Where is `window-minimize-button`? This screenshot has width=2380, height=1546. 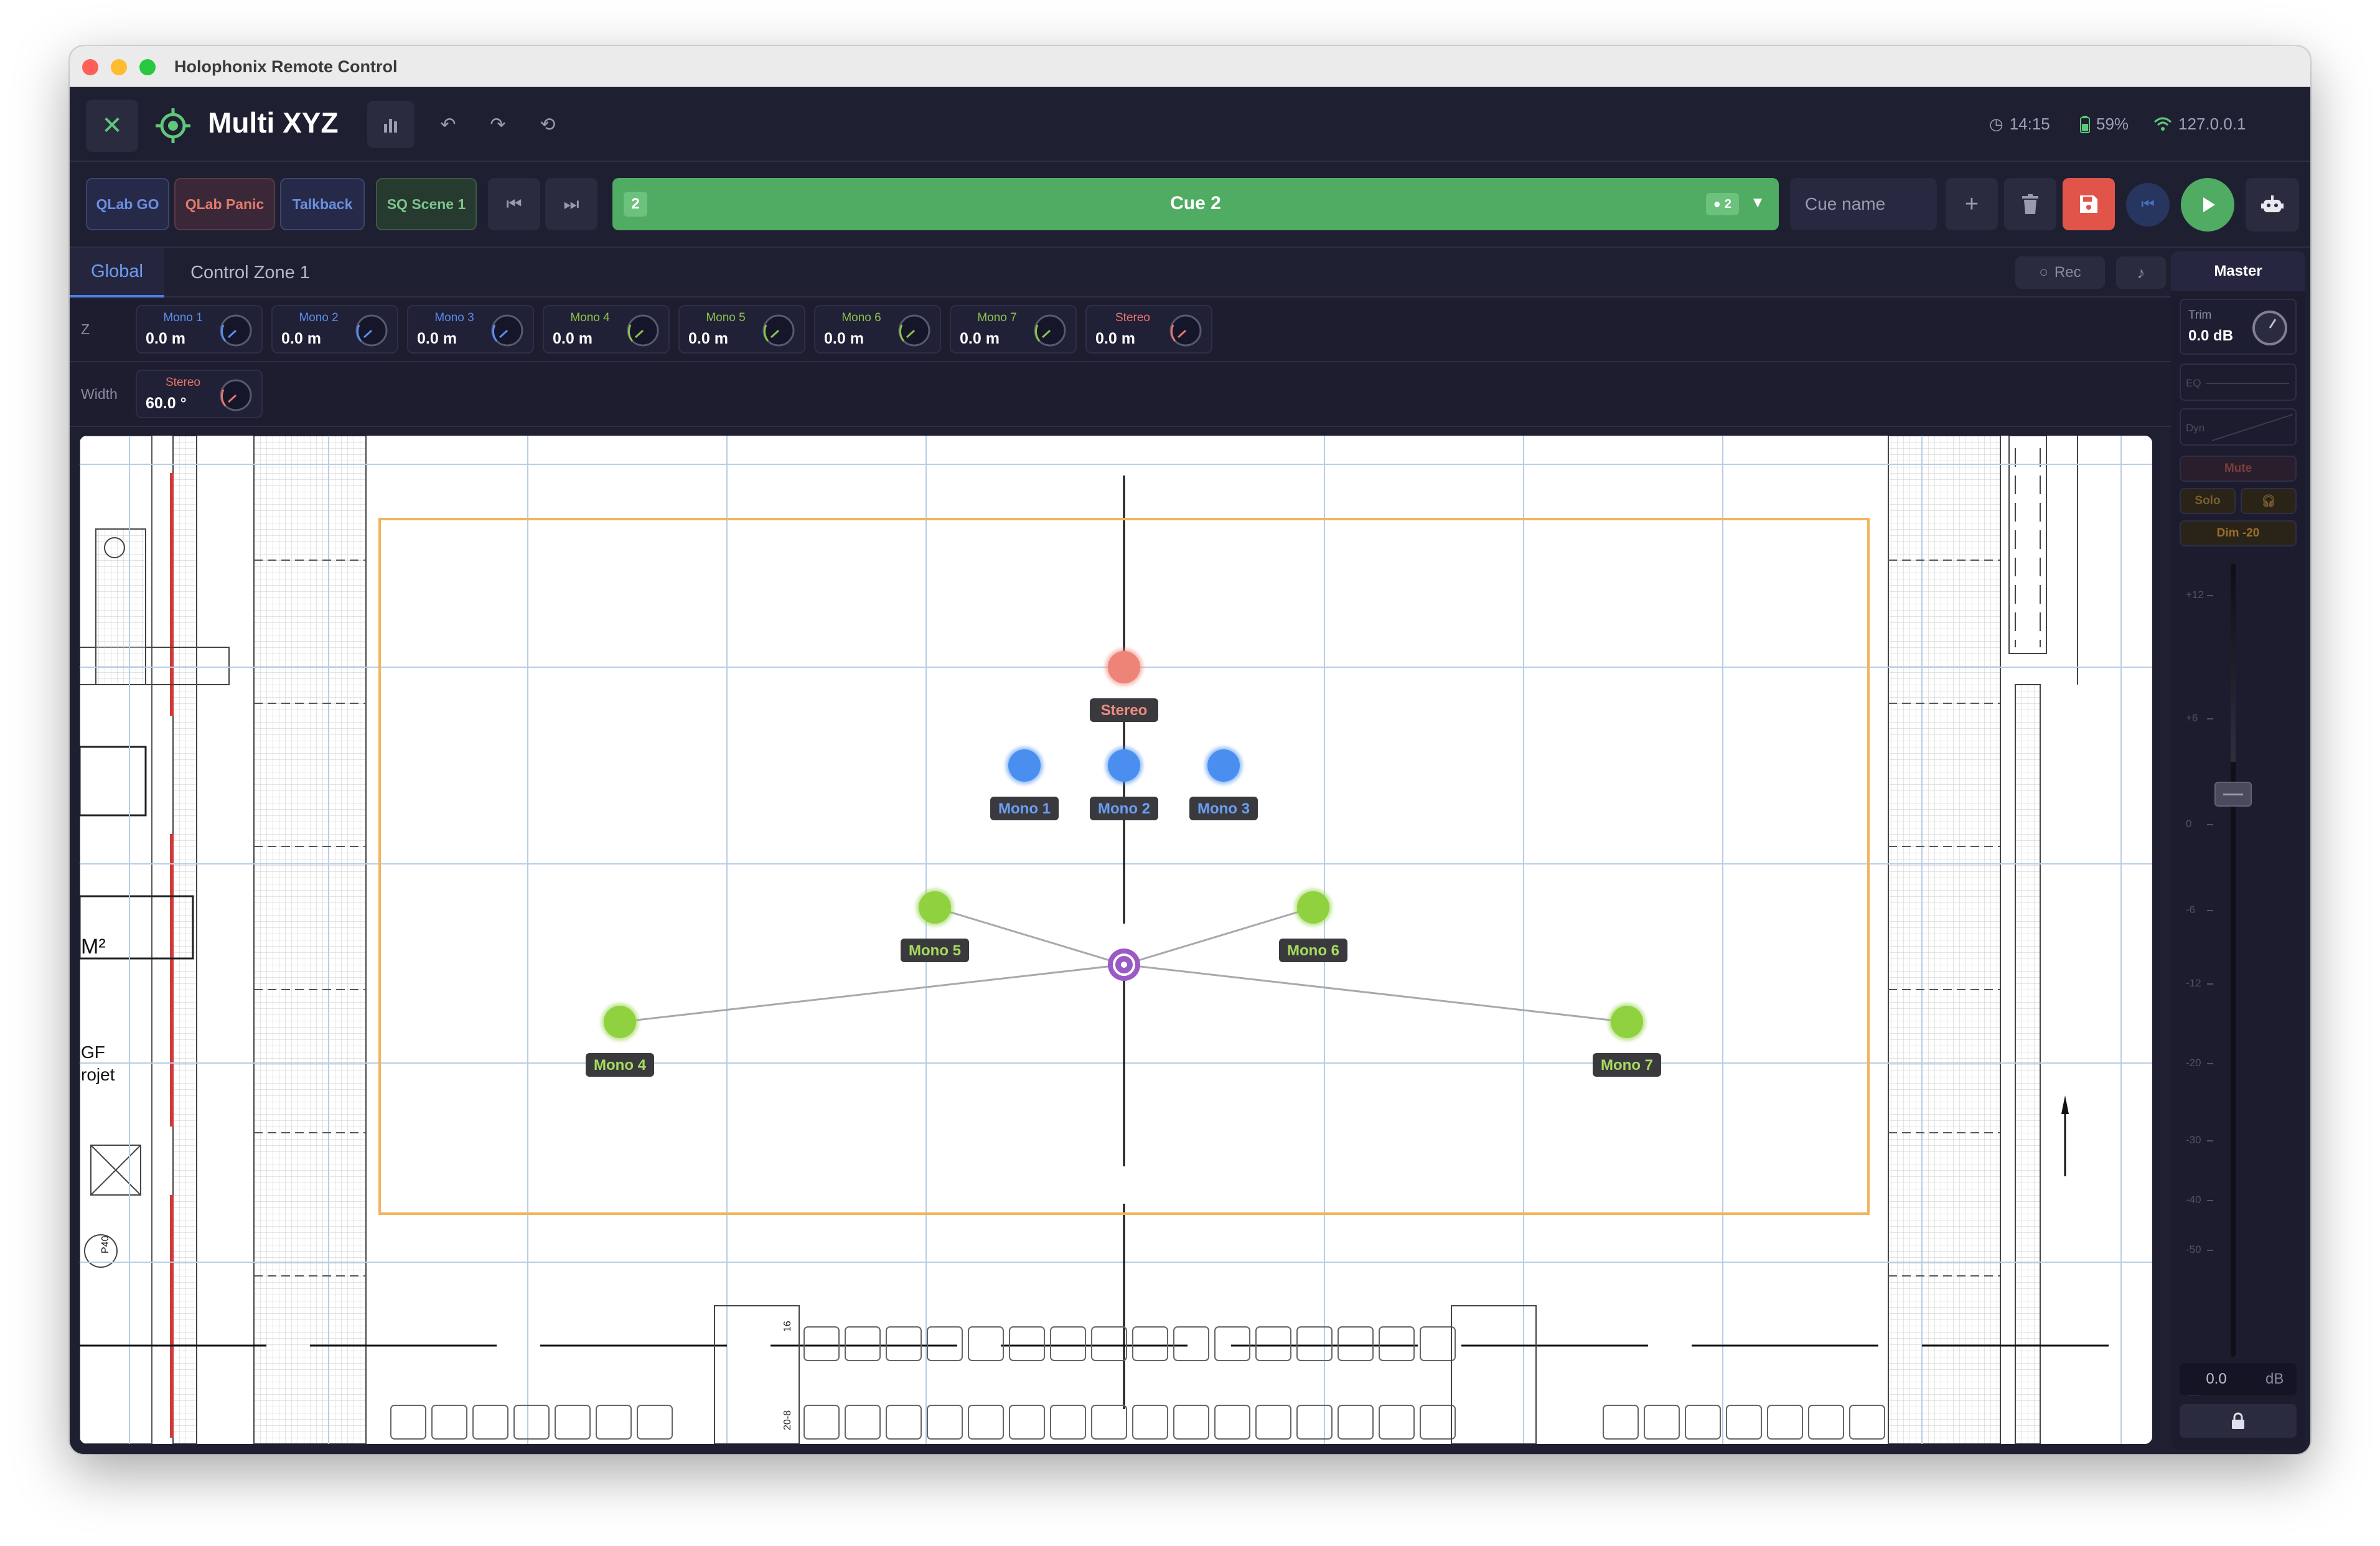
window-minimize-button is located at coordinates (119, 67).